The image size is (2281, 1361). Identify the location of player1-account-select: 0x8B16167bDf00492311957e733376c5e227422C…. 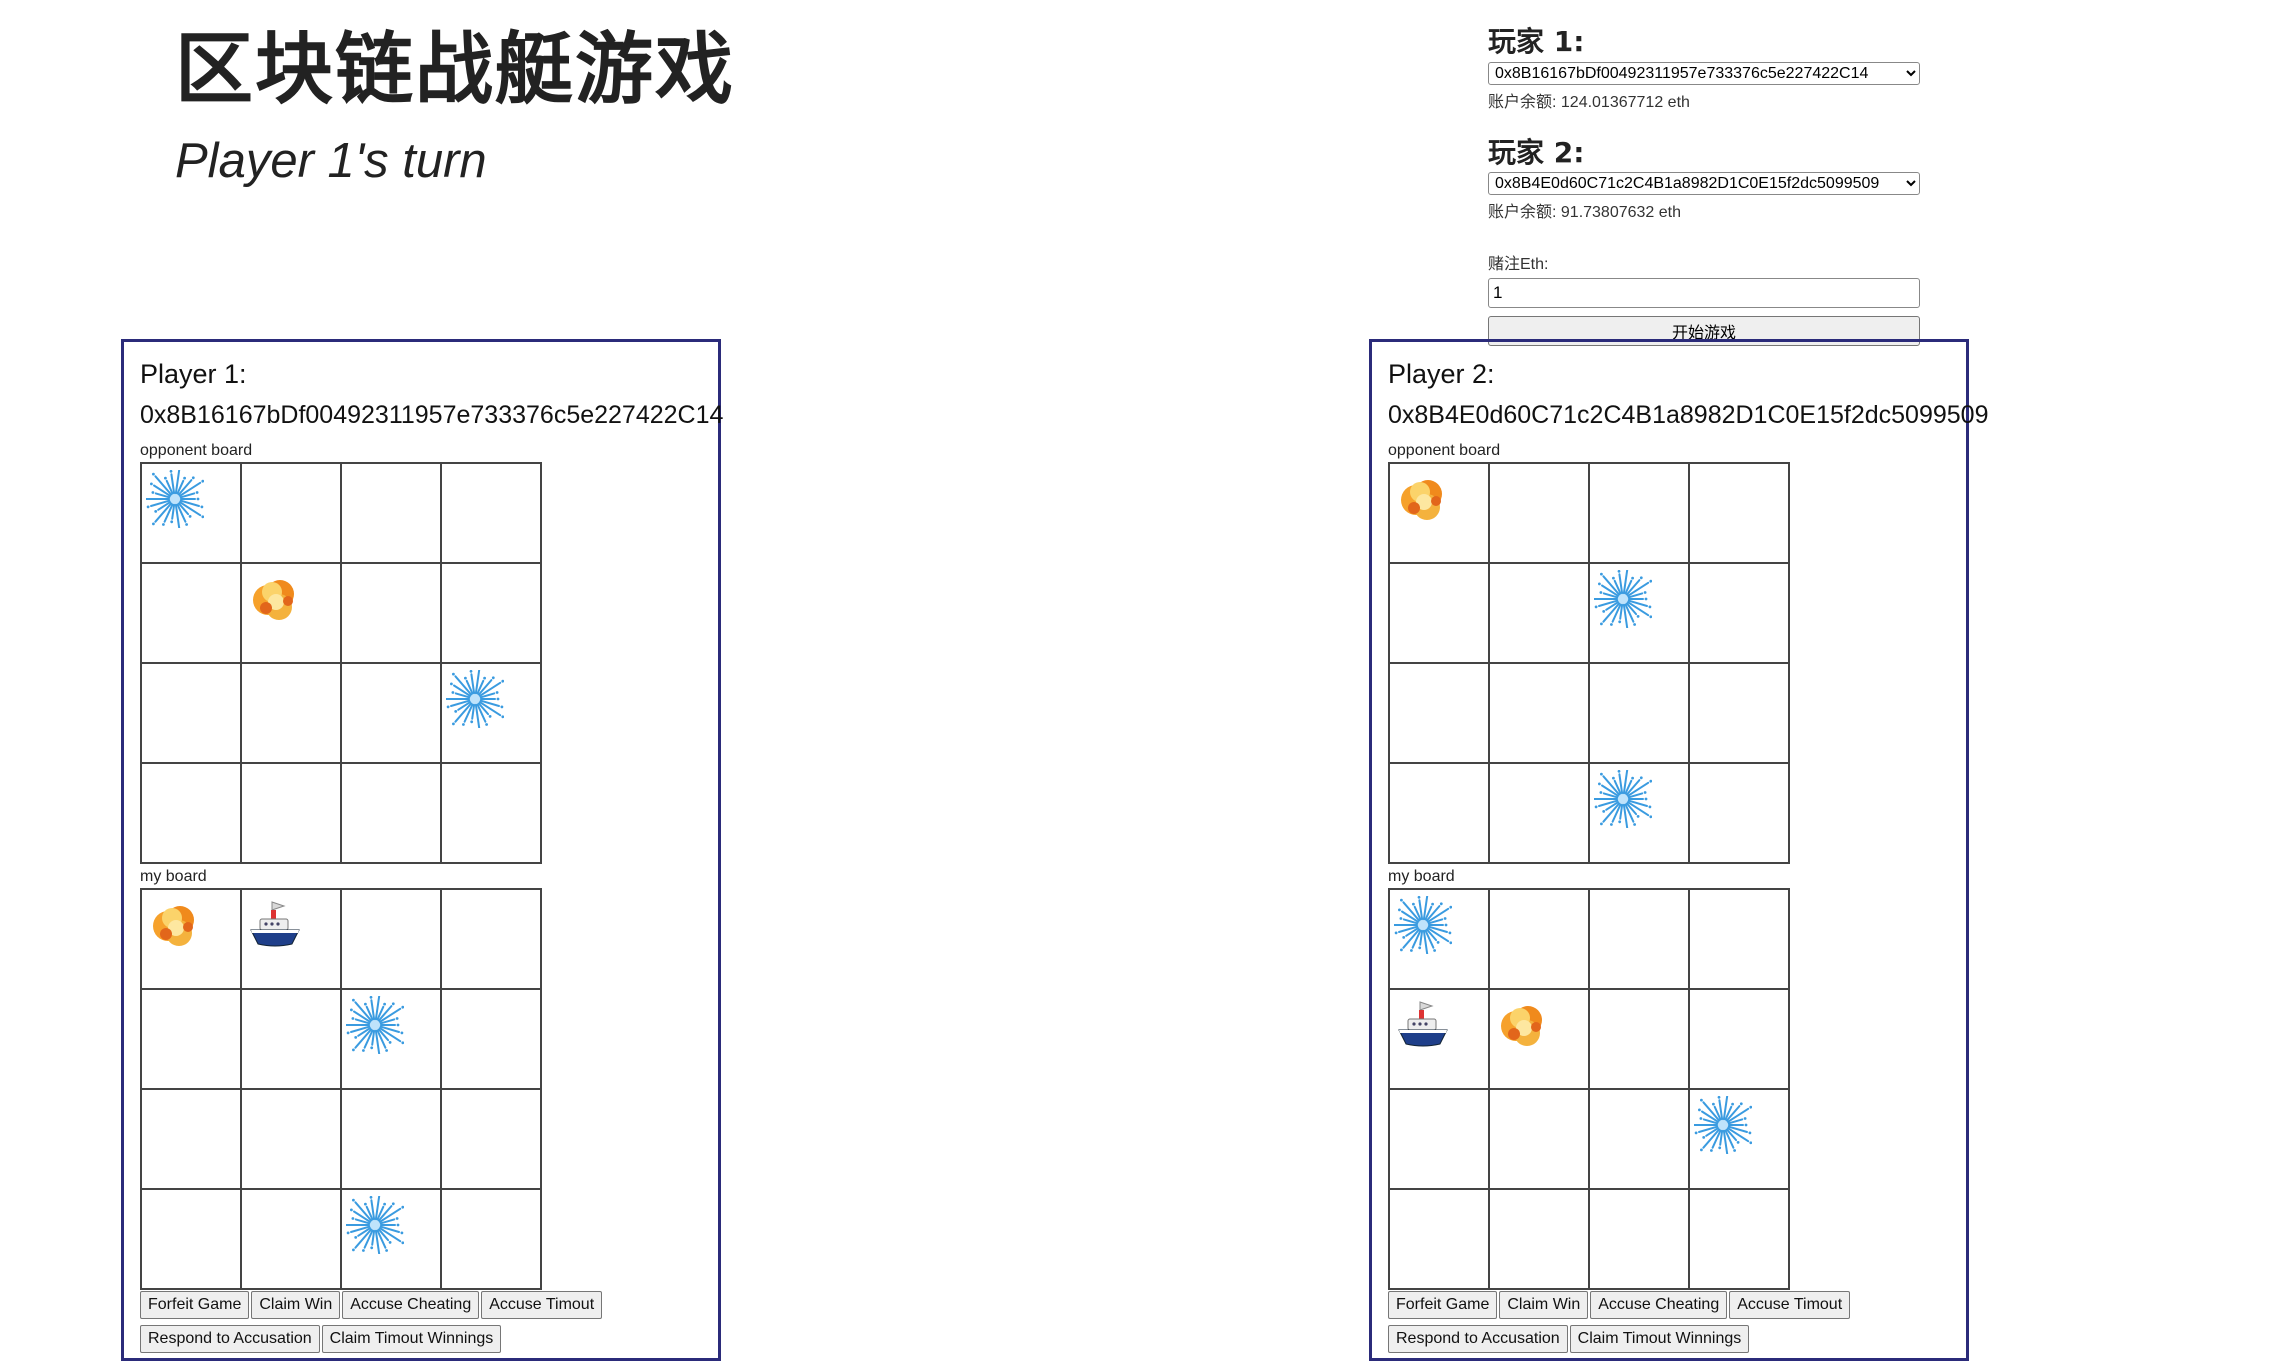
(1704, 73).